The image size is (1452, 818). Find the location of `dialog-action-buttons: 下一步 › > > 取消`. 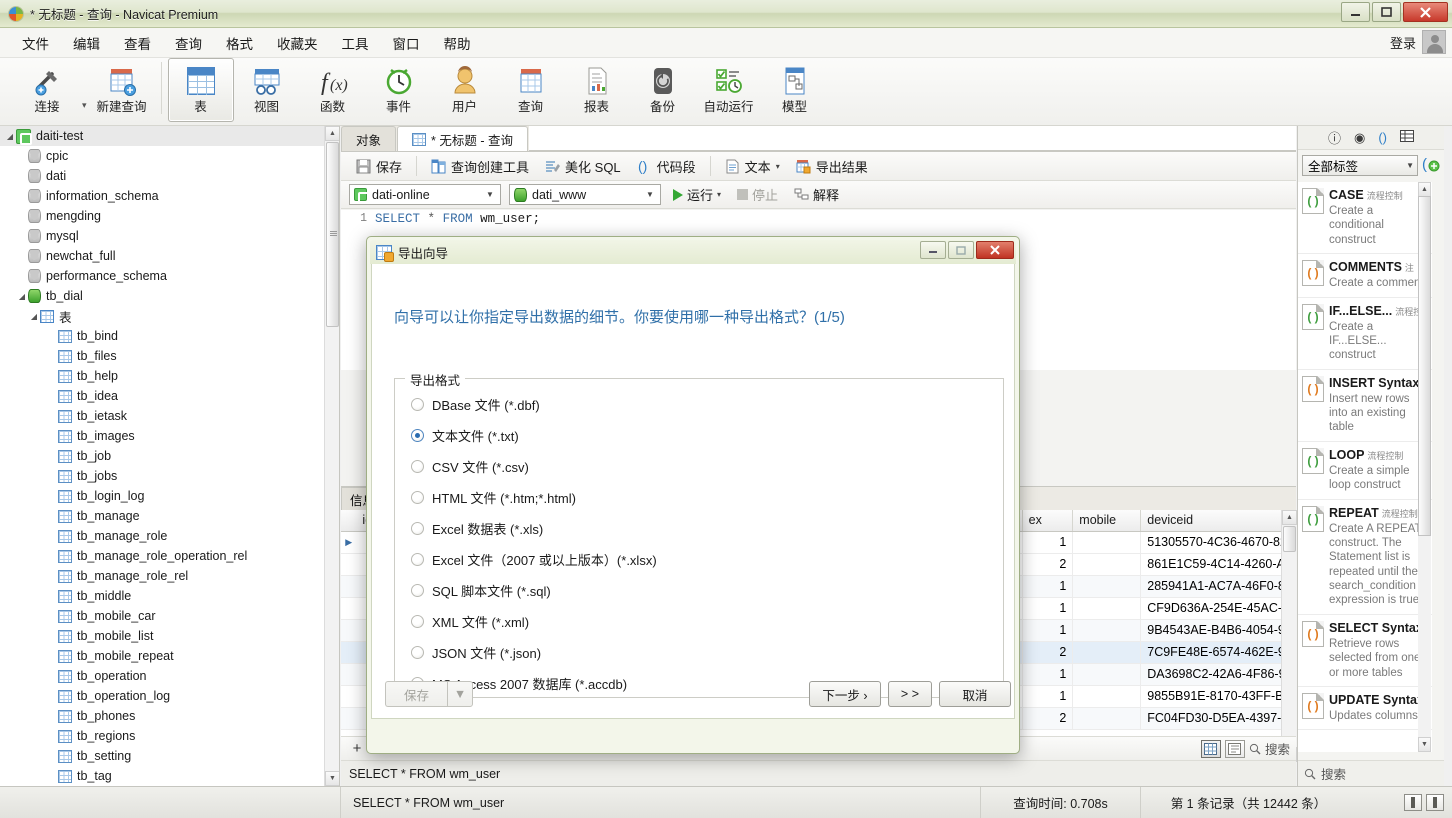

dialog-action-buttons: 下一步 › > > 取消 is located at coordinates (909, 694).